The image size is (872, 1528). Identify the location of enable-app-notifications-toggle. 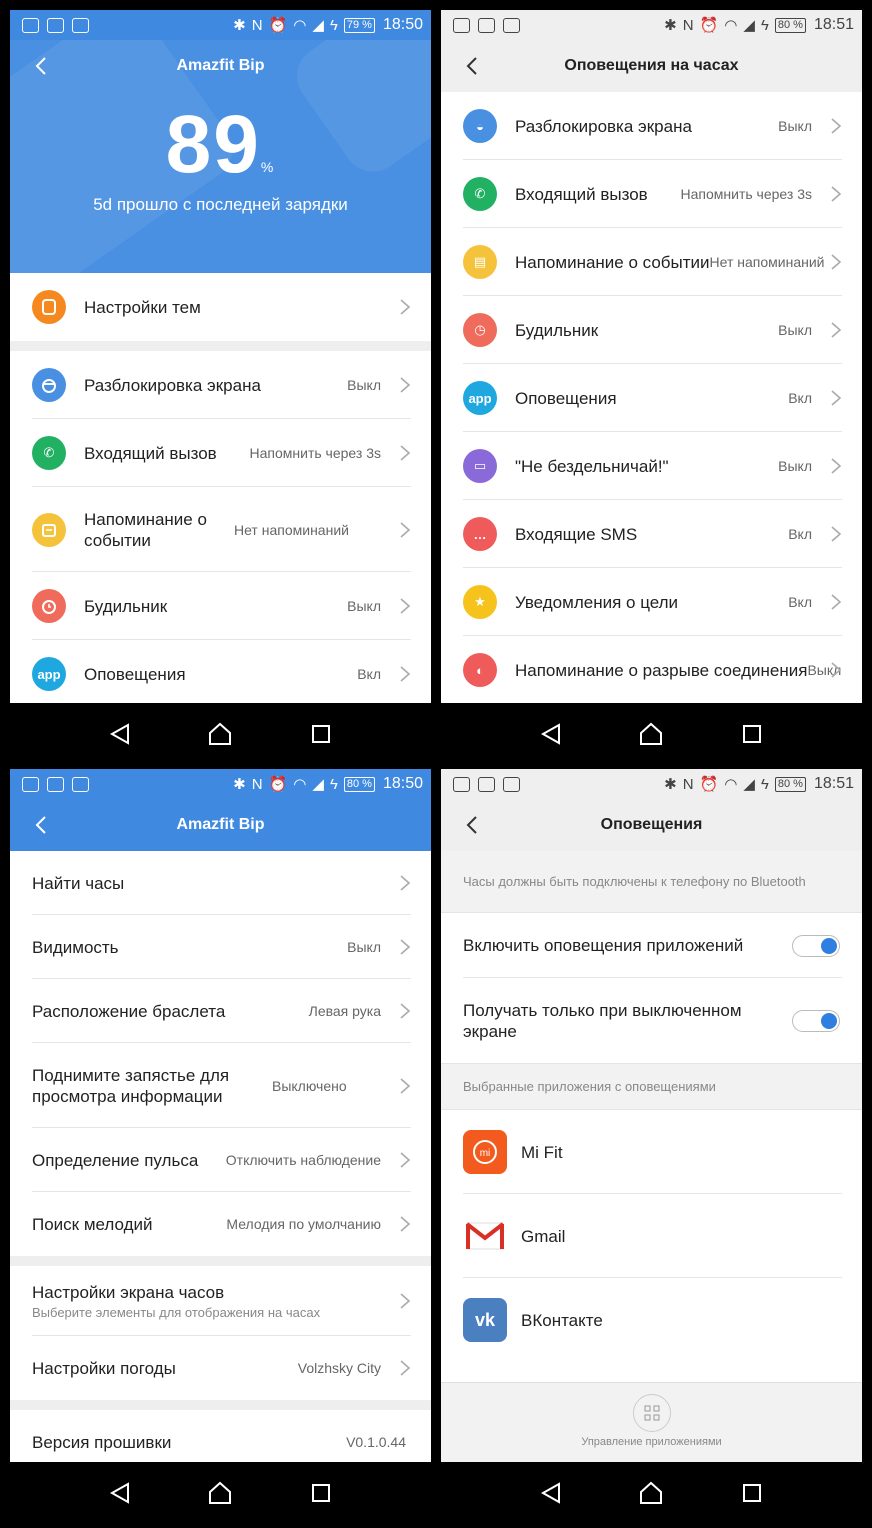
(816, 945).